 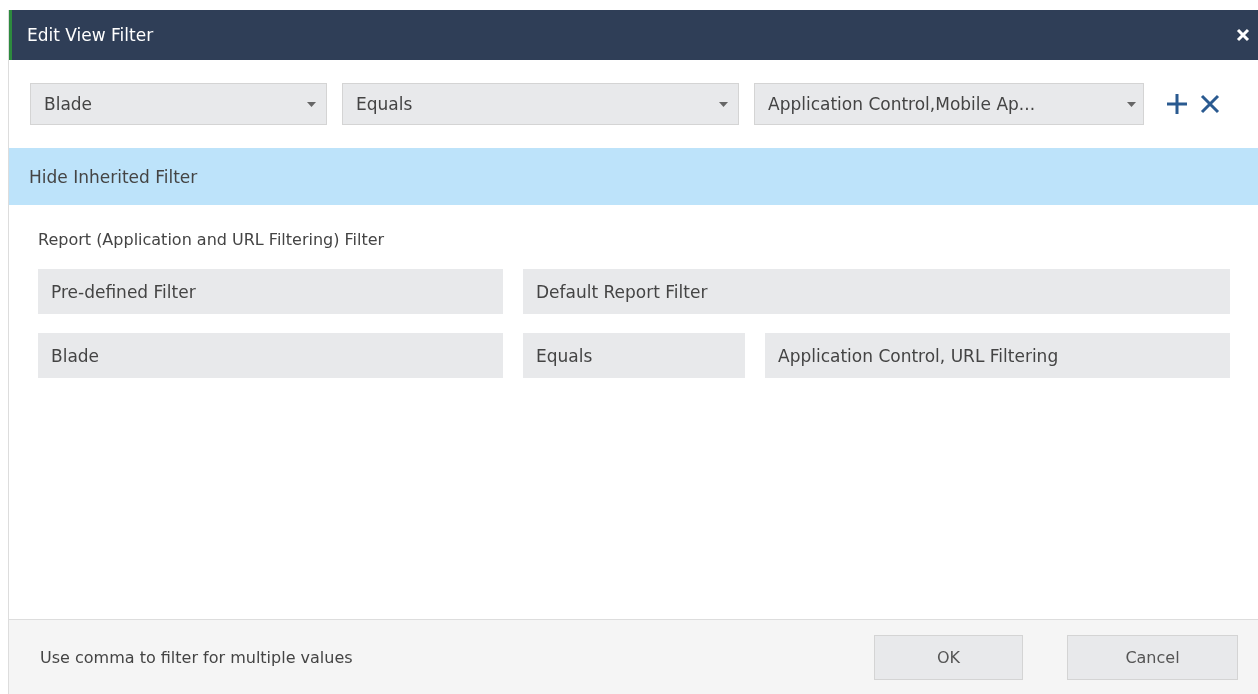 I want to click on dropdown-field: Equals, so click(x=540, y=104).